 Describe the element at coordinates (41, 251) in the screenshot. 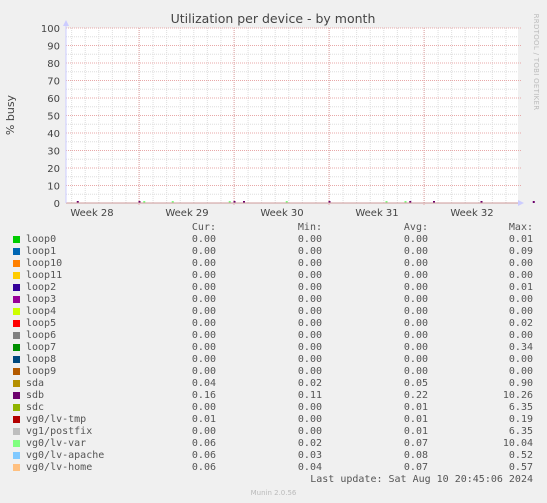

I see `series-name: loop1` at that location.